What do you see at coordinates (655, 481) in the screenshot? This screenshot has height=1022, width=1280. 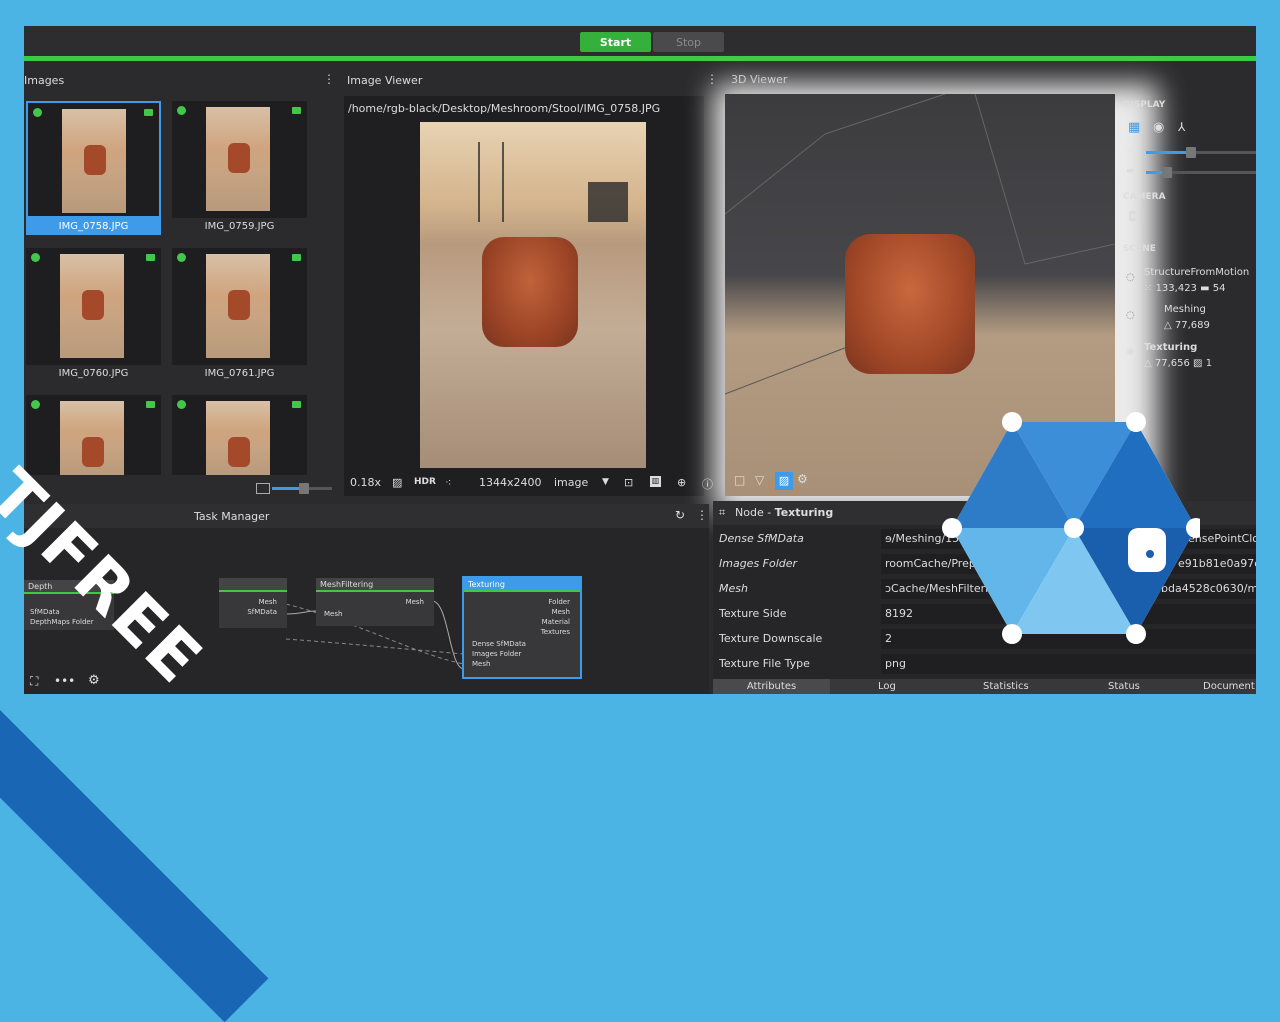 I see `histogram-icon: ▥` at bounding box center [655, 481].